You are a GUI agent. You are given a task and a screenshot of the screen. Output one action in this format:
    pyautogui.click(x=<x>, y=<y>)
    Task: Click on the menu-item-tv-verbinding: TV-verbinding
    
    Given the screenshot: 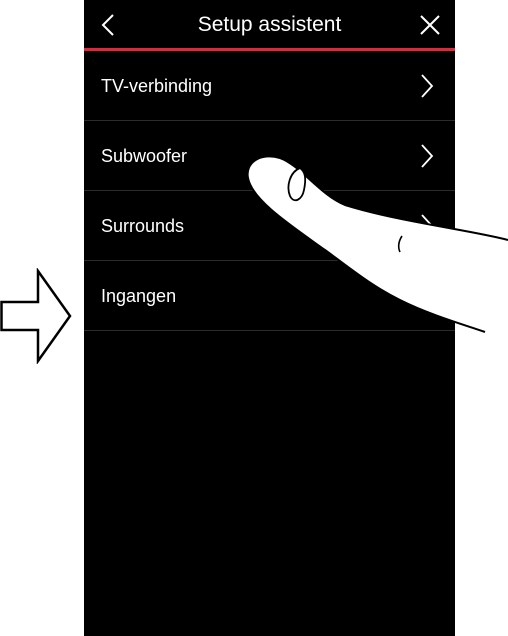 What is the action you would take?
    pyautogui.click(x=269, y=86)
    